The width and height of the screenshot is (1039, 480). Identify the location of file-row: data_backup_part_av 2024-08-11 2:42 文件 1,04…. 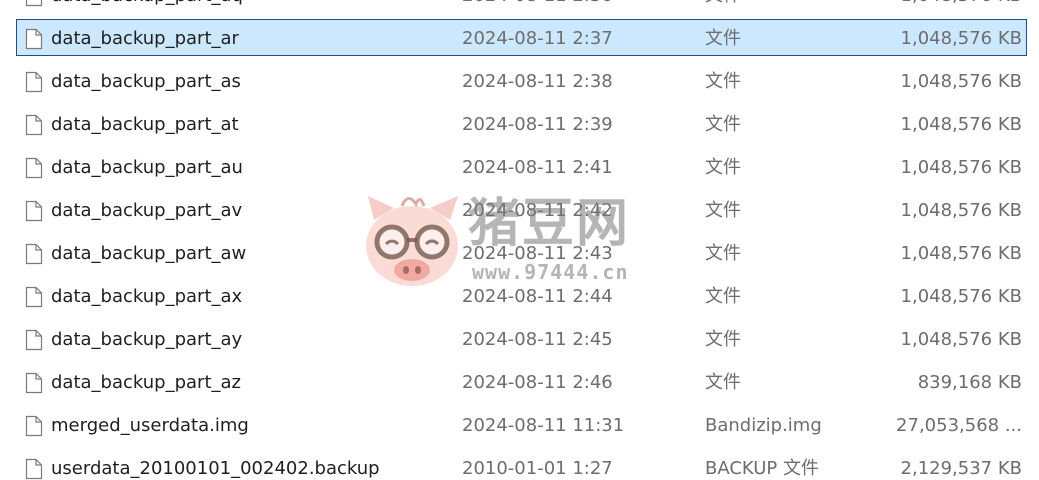
(521, 209).